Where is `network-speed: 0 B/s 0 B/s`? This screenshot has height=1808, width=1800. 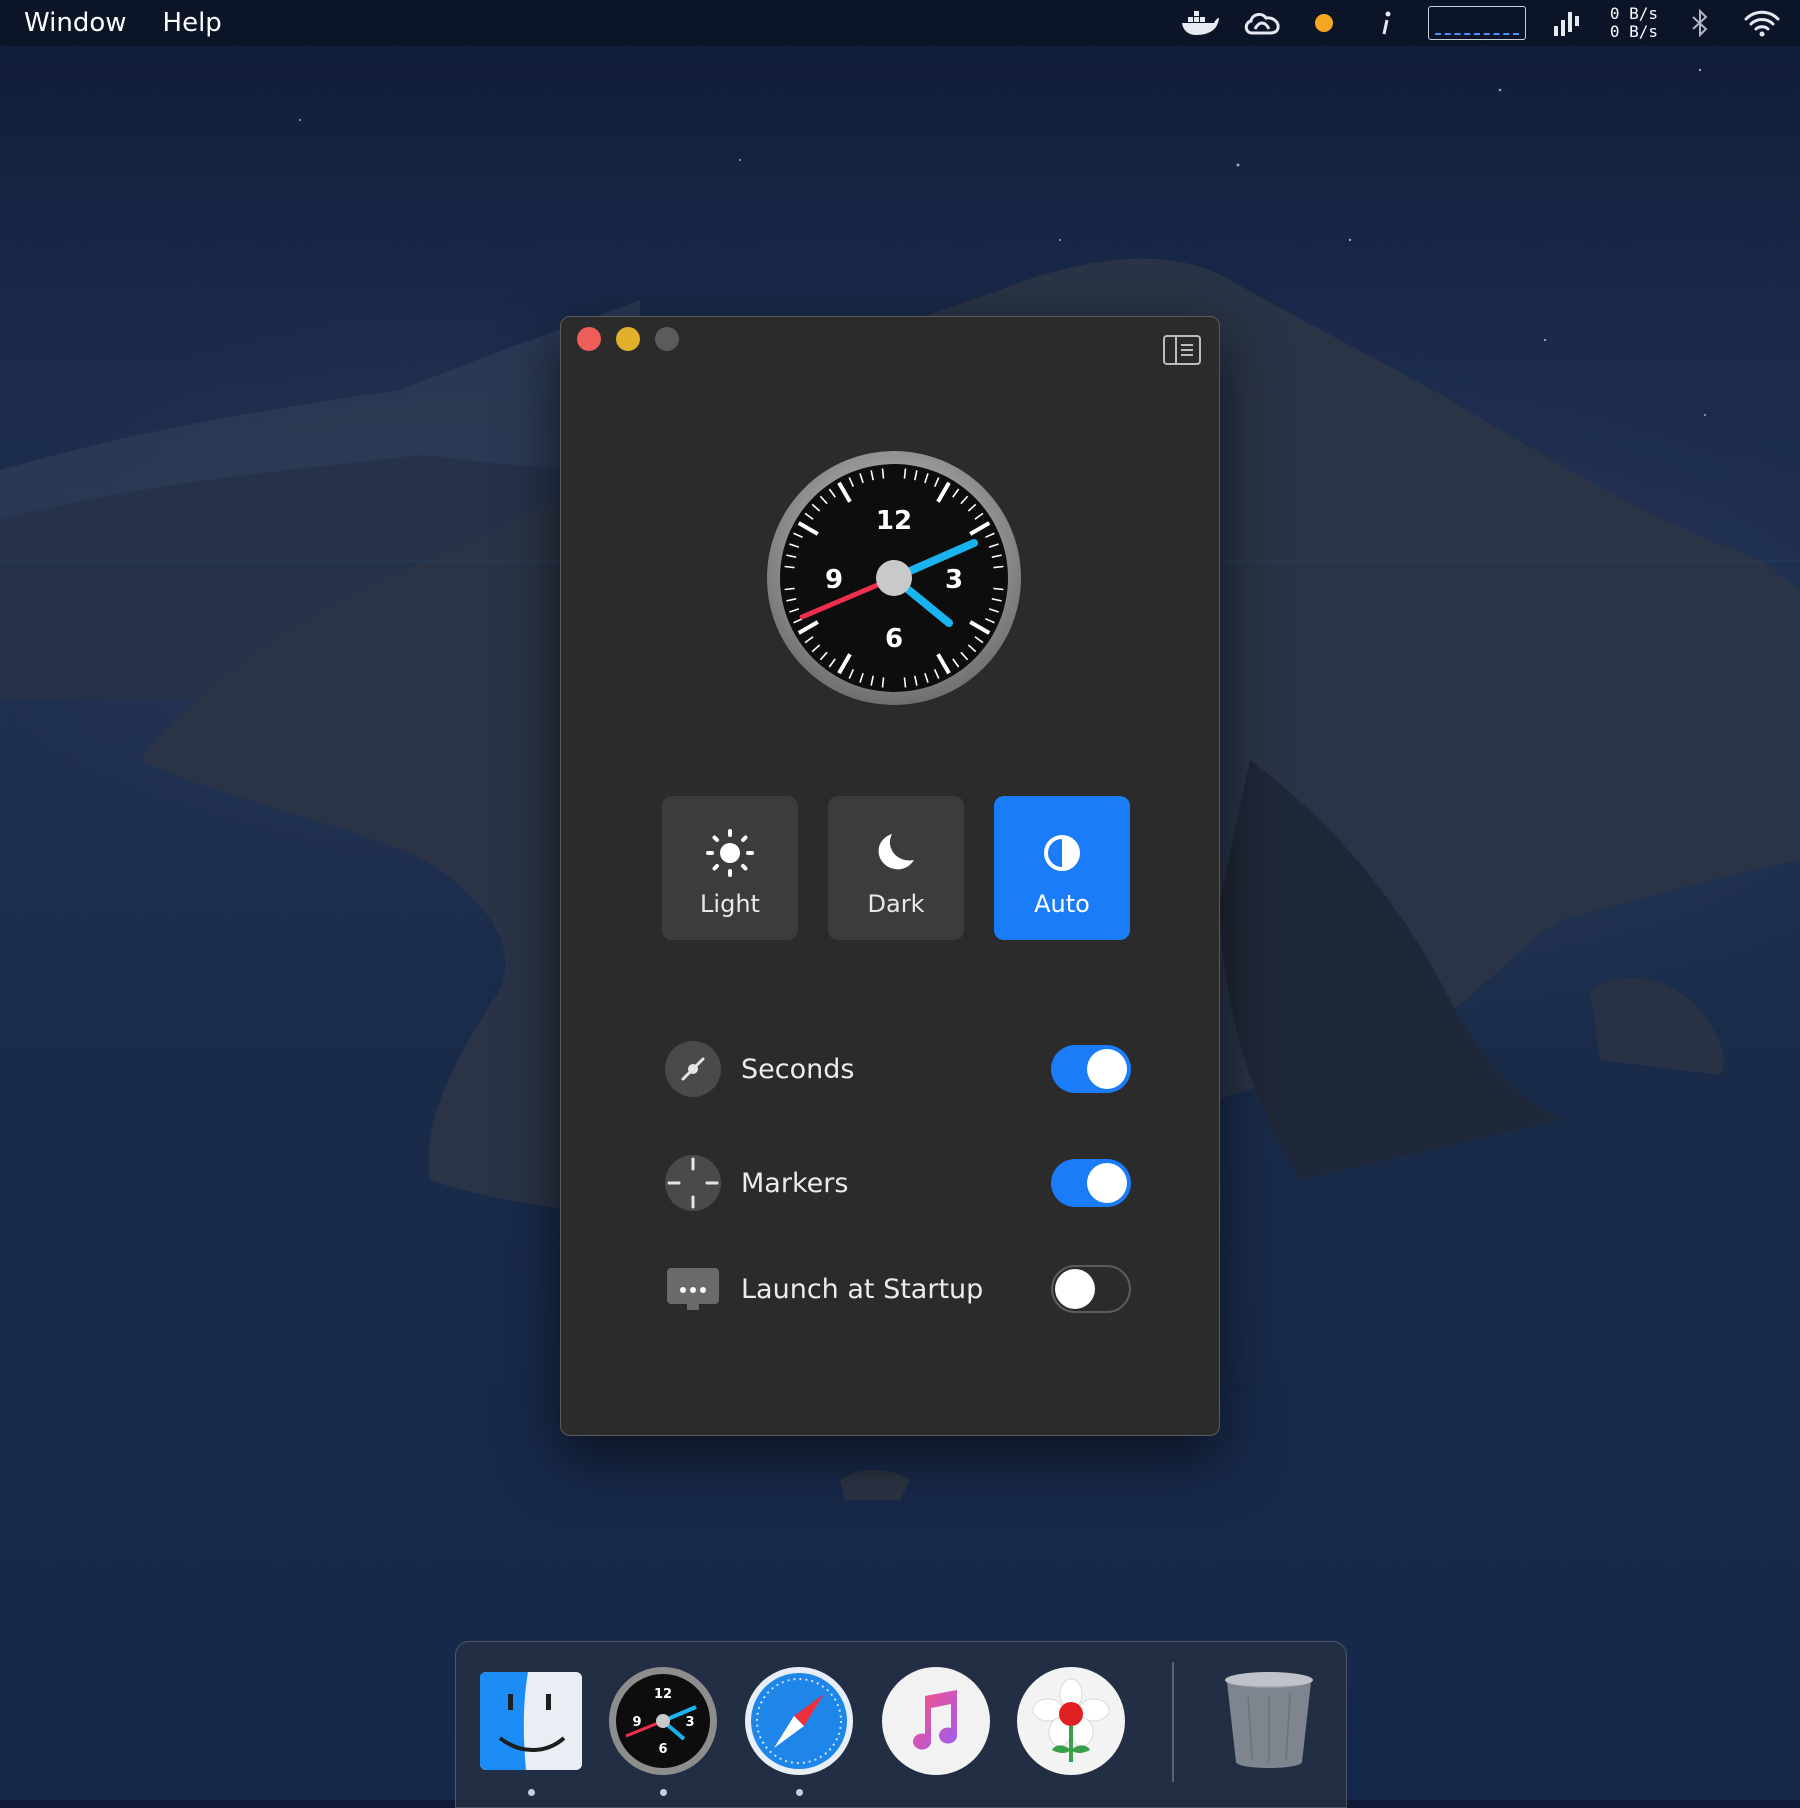 network-speed: 0 B/s 0 B/s is located at coordinates (1634, 23).